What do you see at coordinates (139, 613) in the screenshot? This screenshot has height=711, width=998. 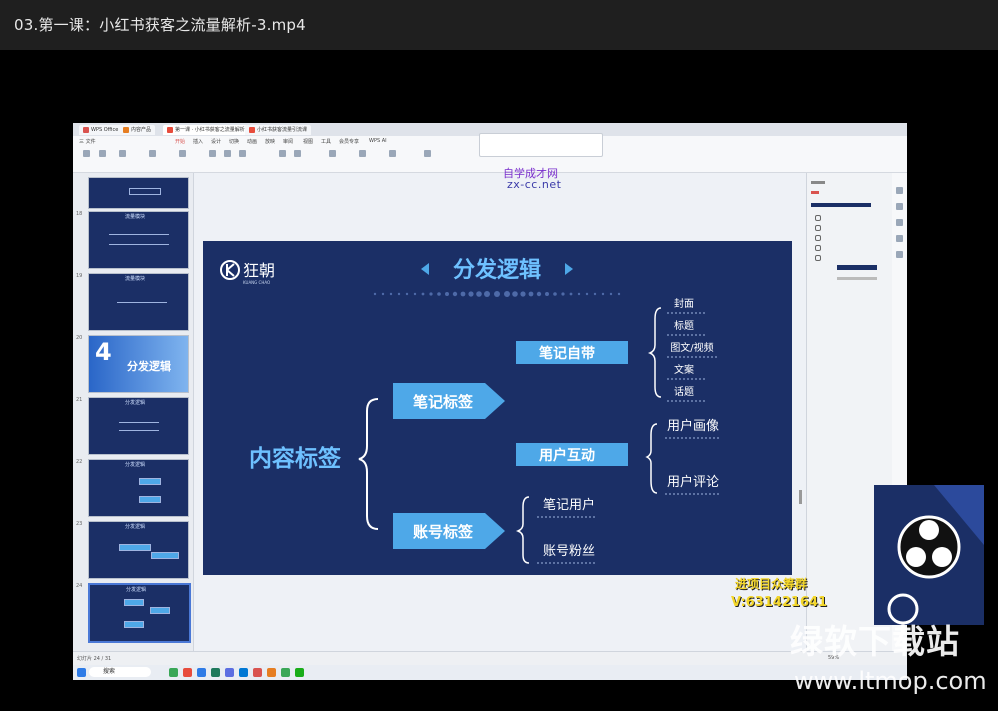 I see `slide-thumbnail-selected: 分发逻辑` at bounding box center [139, 613].